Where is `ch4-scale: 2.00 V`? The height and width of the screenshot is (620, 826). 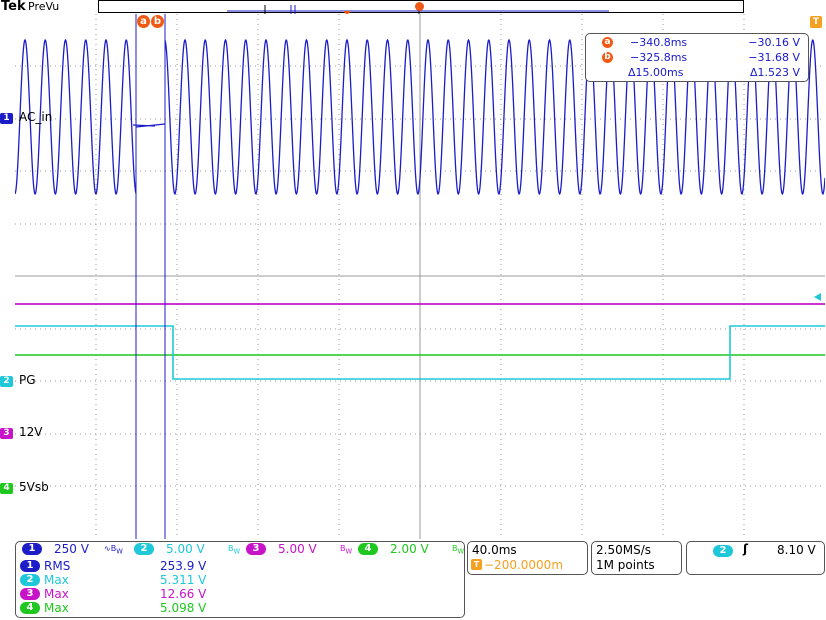 ch4-scale: 2.00 V is located at coordinates (409, 549).